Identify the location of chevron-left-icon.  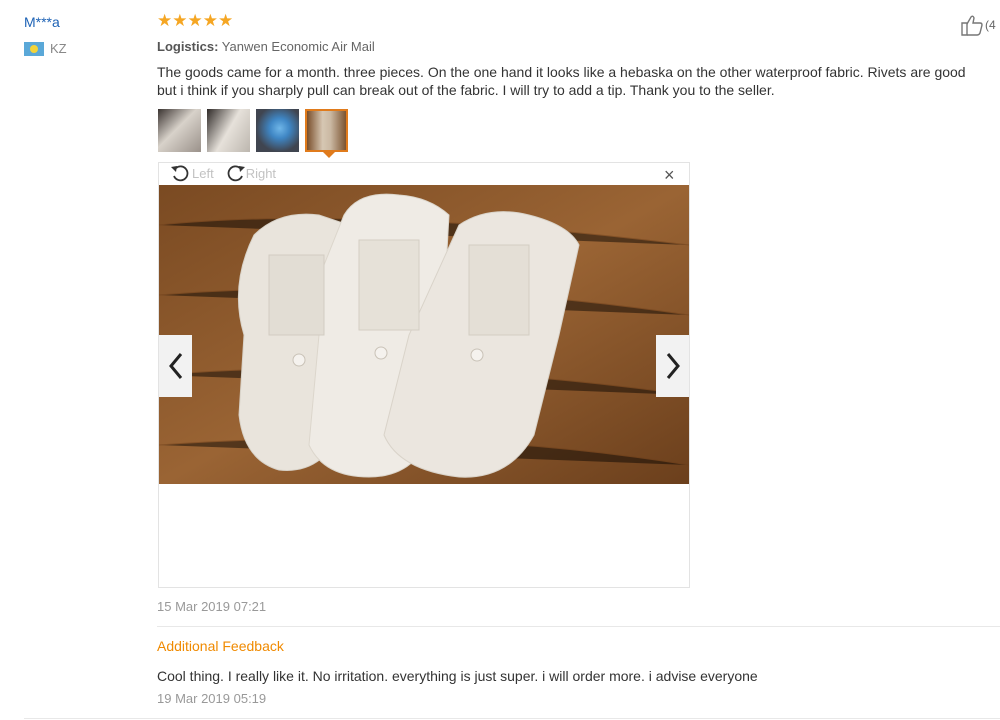
(175, 366).